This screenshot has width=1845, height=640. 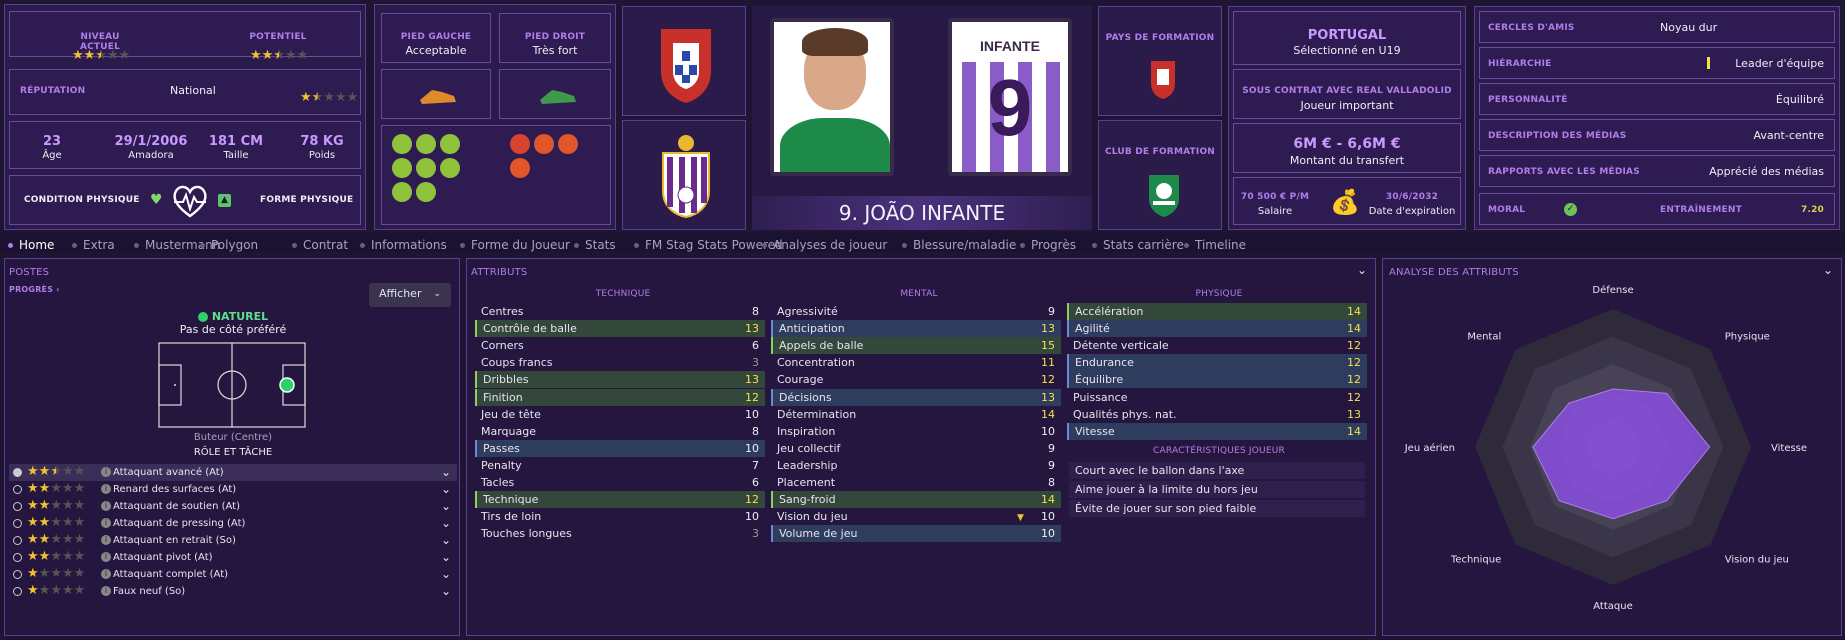 What do you see at coordinates (916, 311) in the screenshot?
I see `attribute-row: Agressivité 9` at bounding box center [916, 311].